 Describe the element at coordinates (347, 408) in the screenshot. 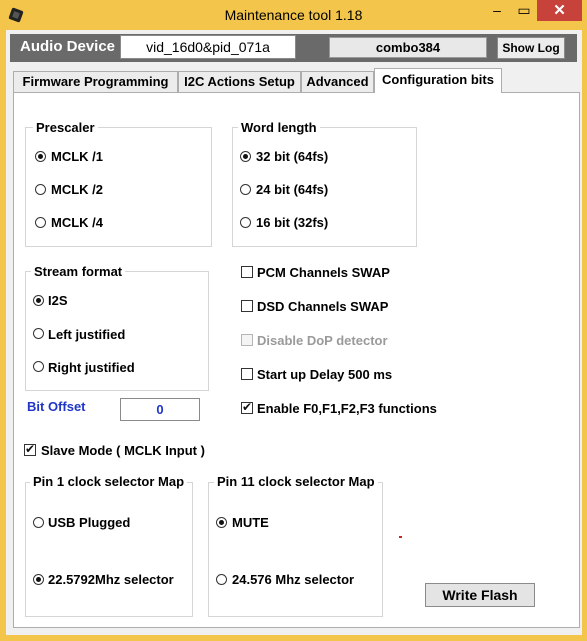

I see `enable-functions-label: Enable F0,F1,F2,F3 functions` at that location.